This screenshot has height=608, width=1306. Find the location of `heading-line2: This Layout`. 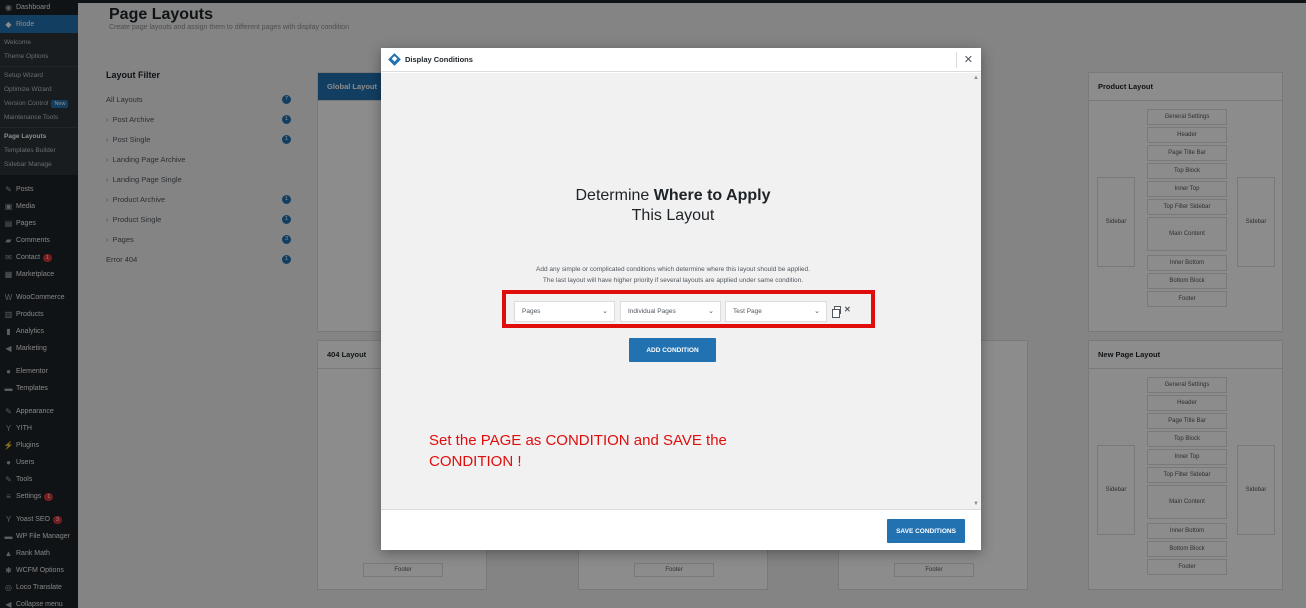

heading-line2: This Layout is located at coordinates (673, 215).